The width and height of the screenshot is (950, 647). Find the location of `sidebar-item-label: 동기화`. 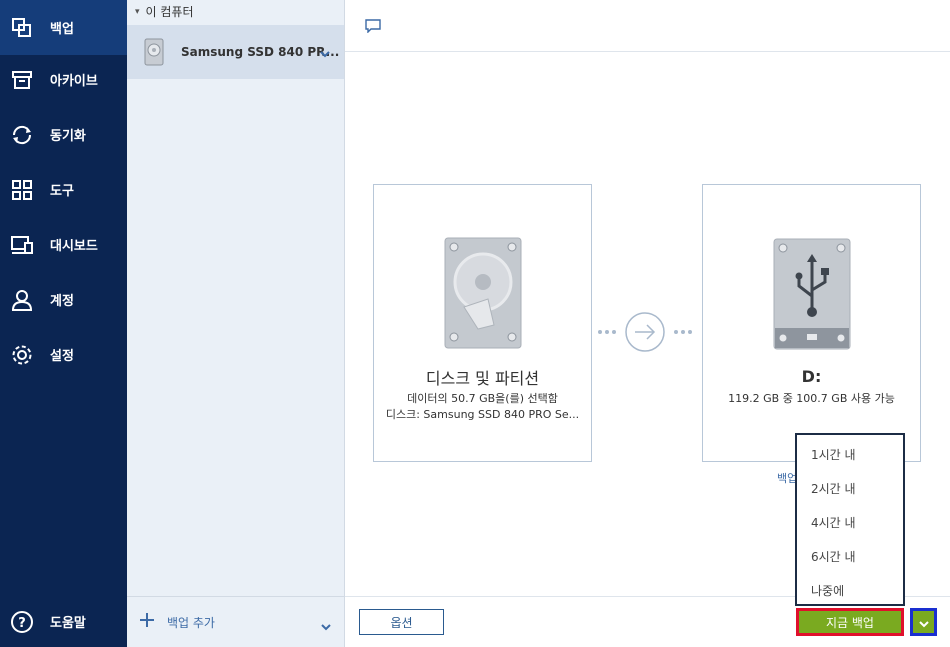

sidebar-item-label: 동기화 is located at coordinates (68, 136).